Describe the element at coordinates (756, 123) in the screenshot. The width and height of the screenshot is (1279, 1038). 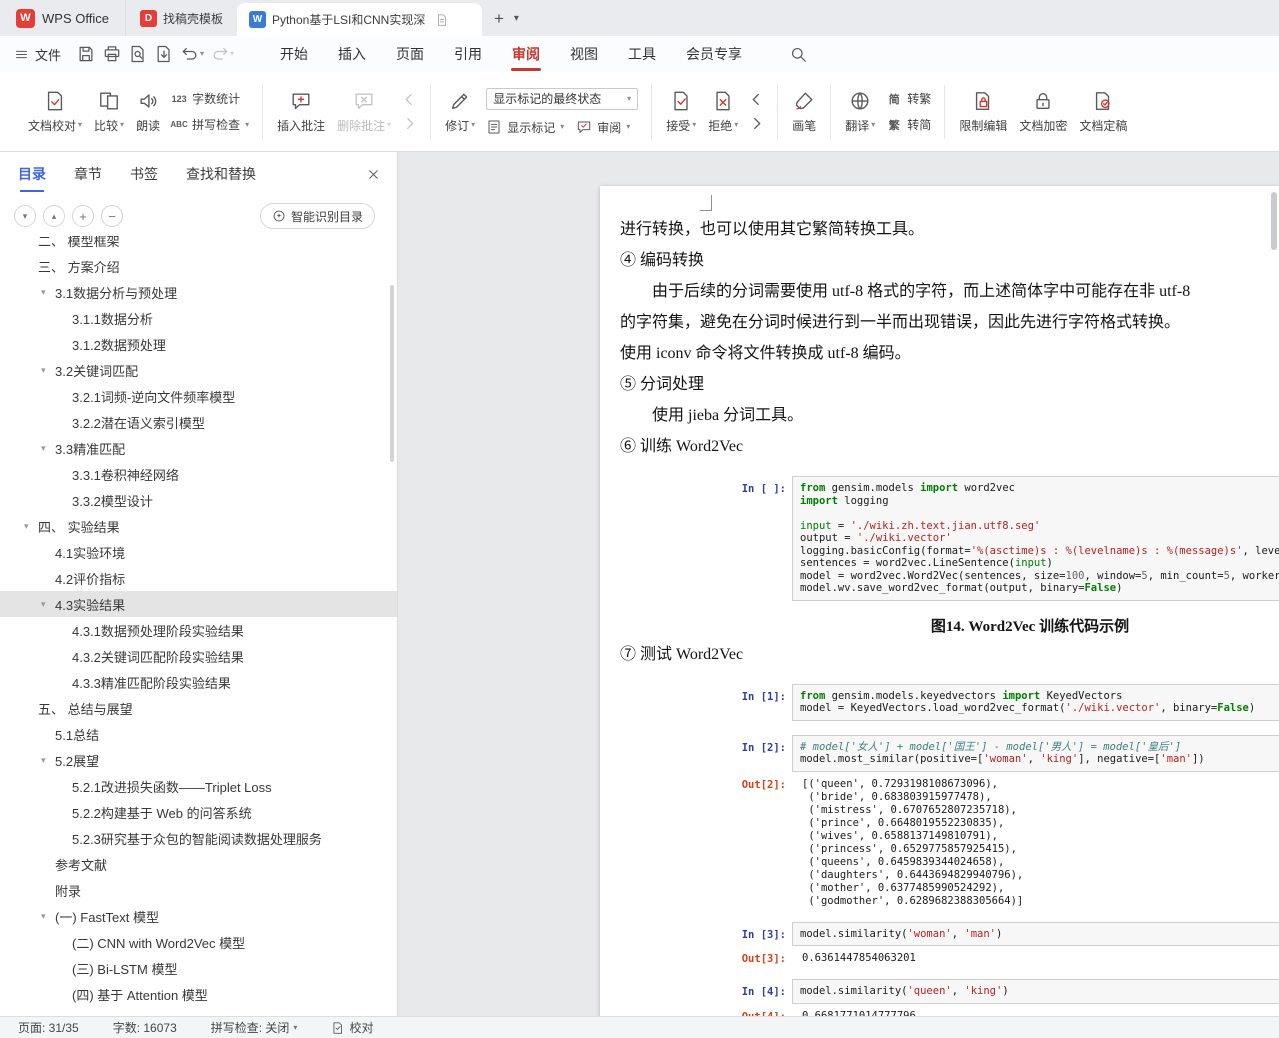
I see `next-revision-button` at that location.